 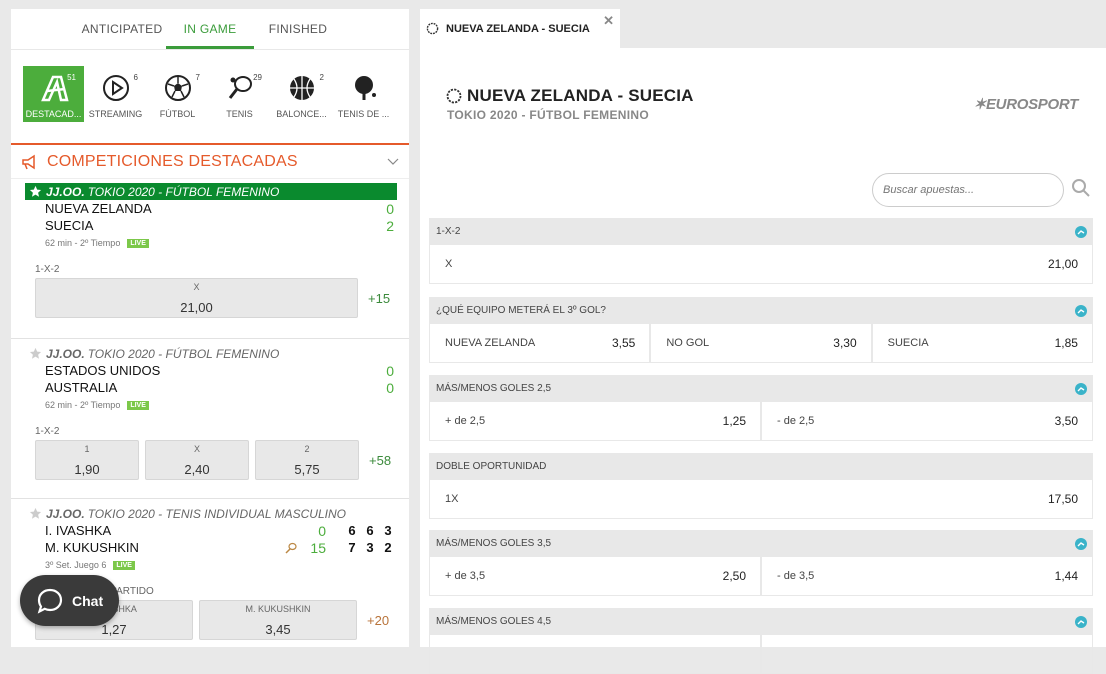 I want to click on bet-cell: + de 3,5 2,50, so click(x=596, y=576).